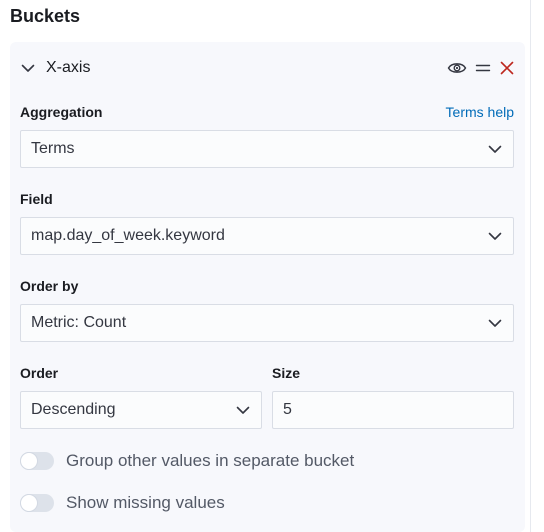 Image resolution: width=544 pixels, height=532 pixels. What do you see at coordinates (49, 286) in the screenshot?
I see `order-by-label: Order by` at bounding box center [49, 286].